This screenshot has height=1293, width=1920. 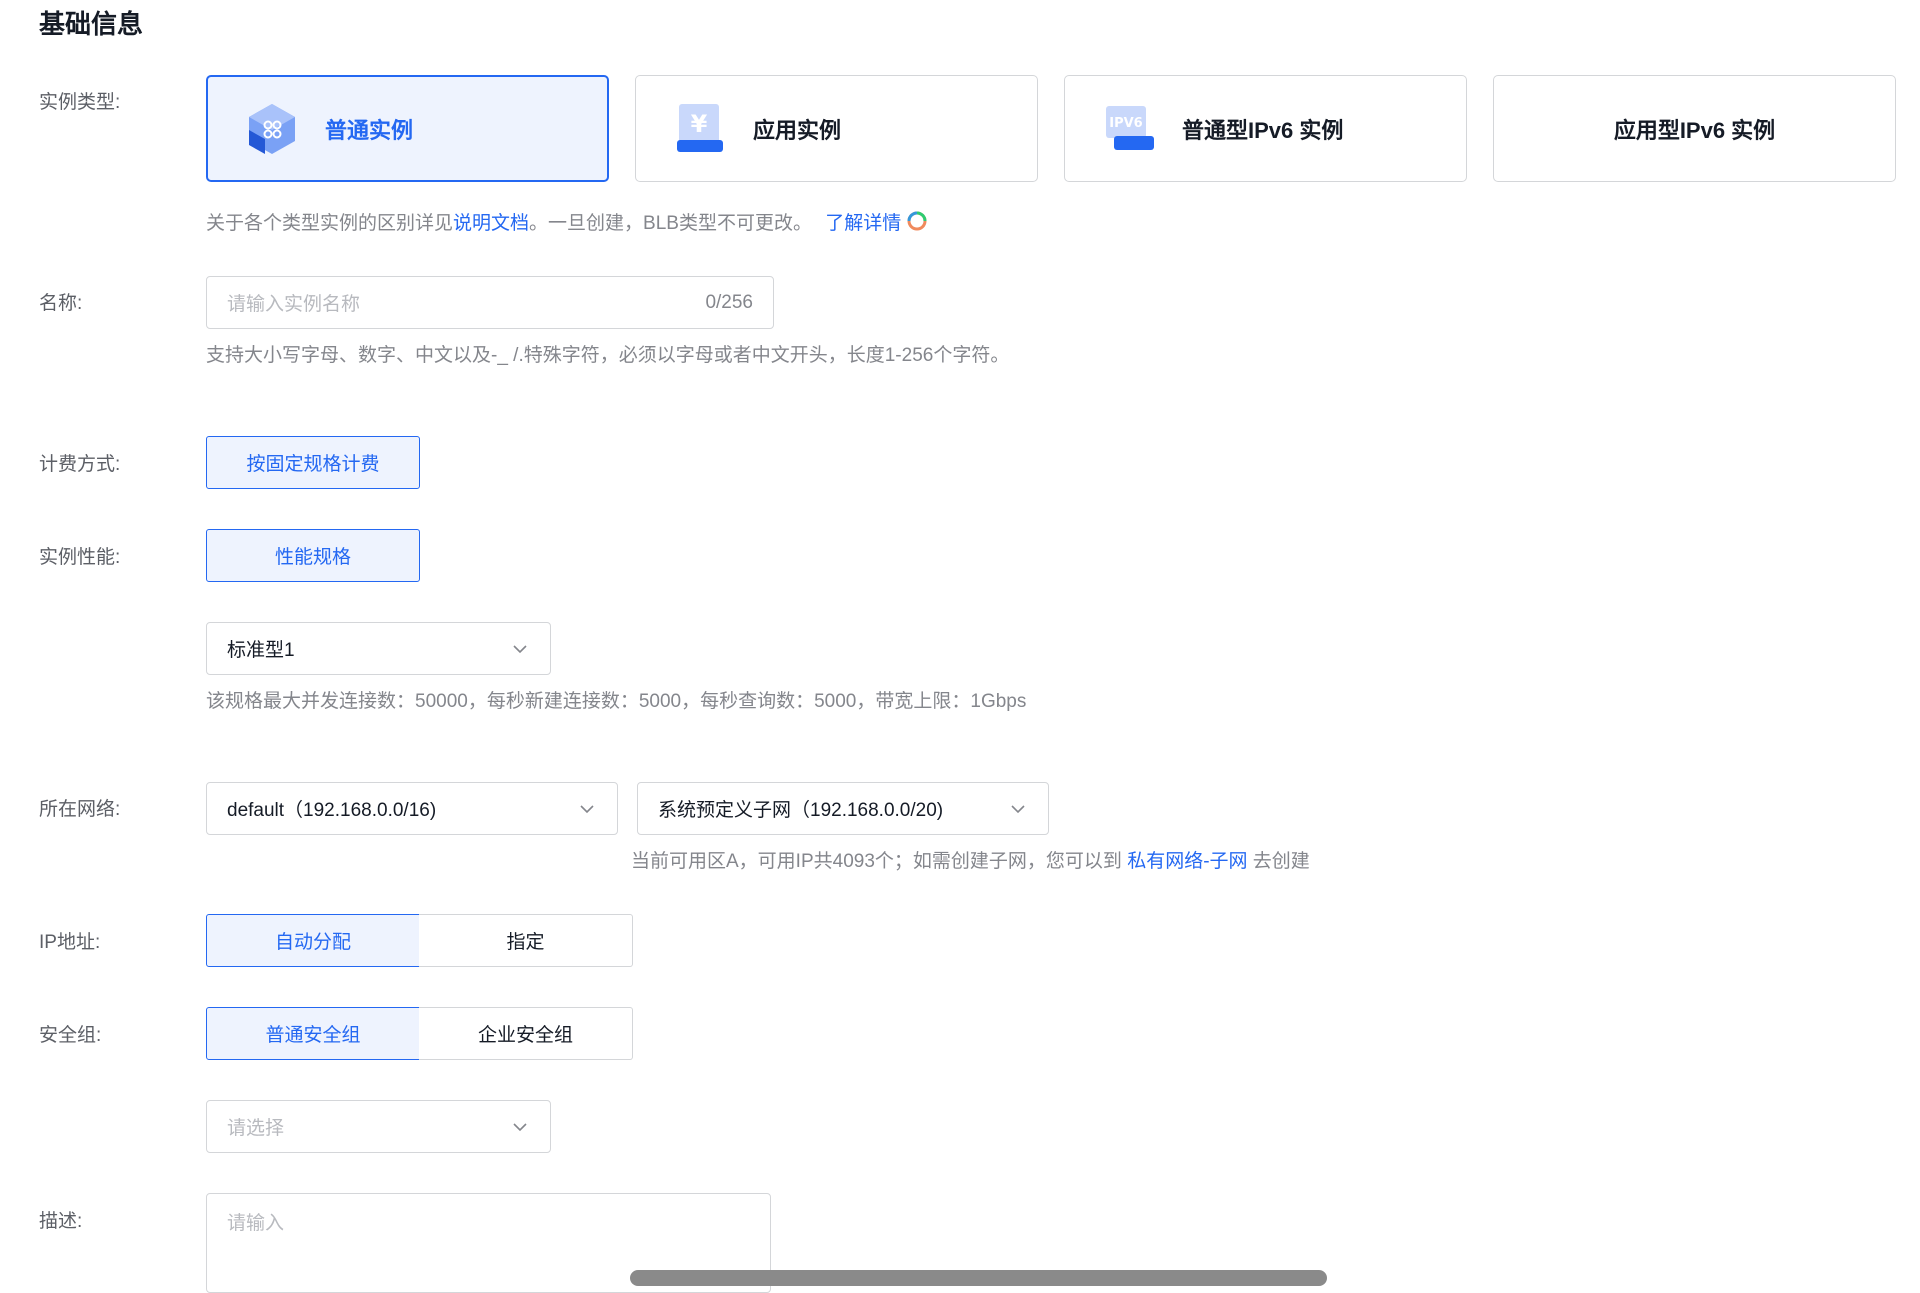 What do you see at coordinates (729, 302) in the screenshot?
I see `name-counter: 0/256` at bounding box center [729, 302].